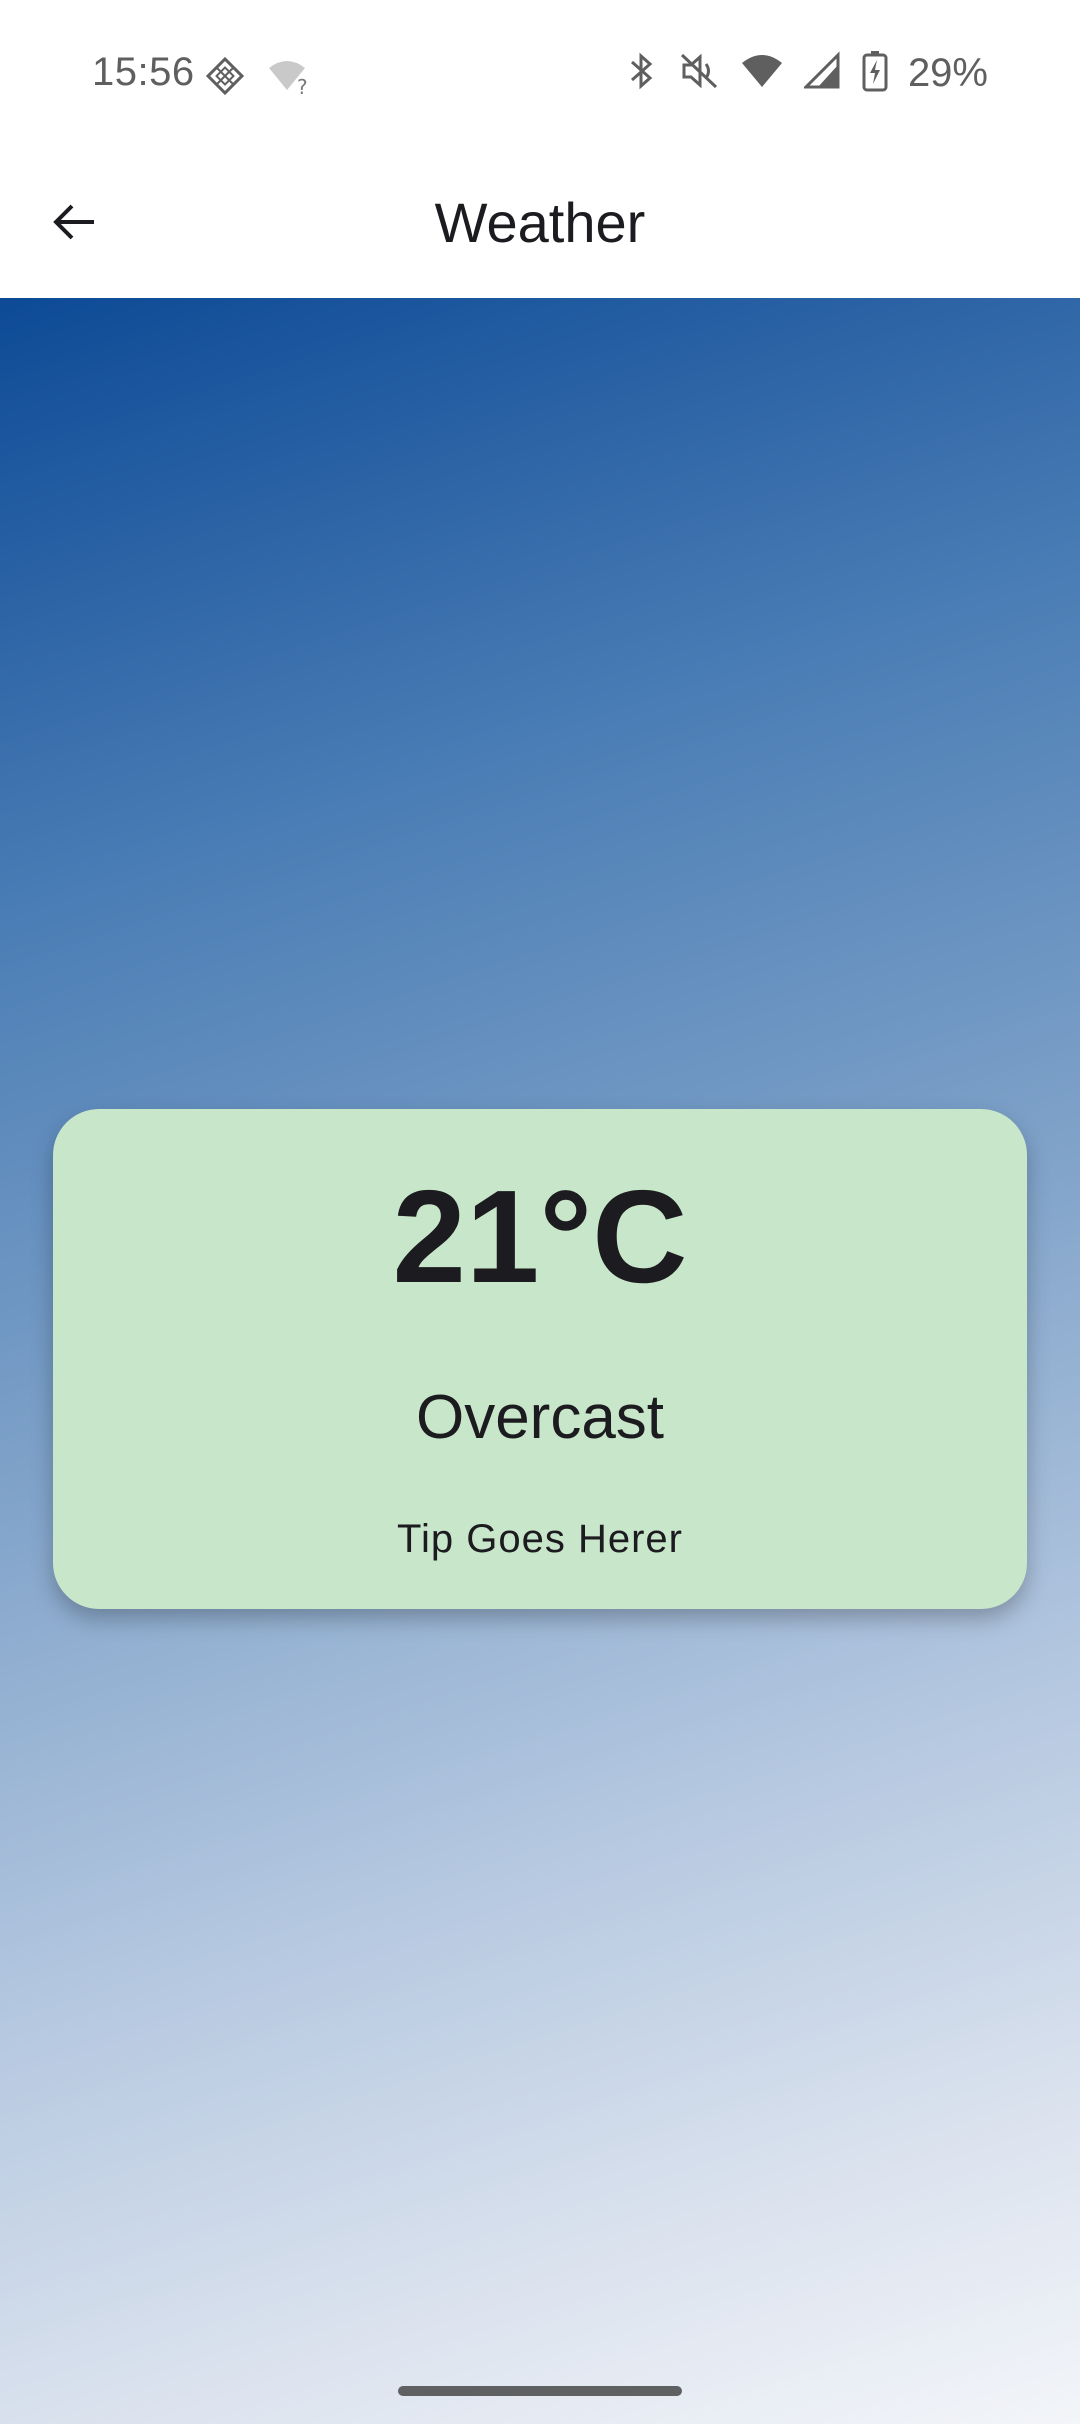 This screenshot has height=2424, width=1080. What do you see at coordinates (875, 73) in the screenshot?
I see `battery-charging-icon` at bounding box center [875, 73].